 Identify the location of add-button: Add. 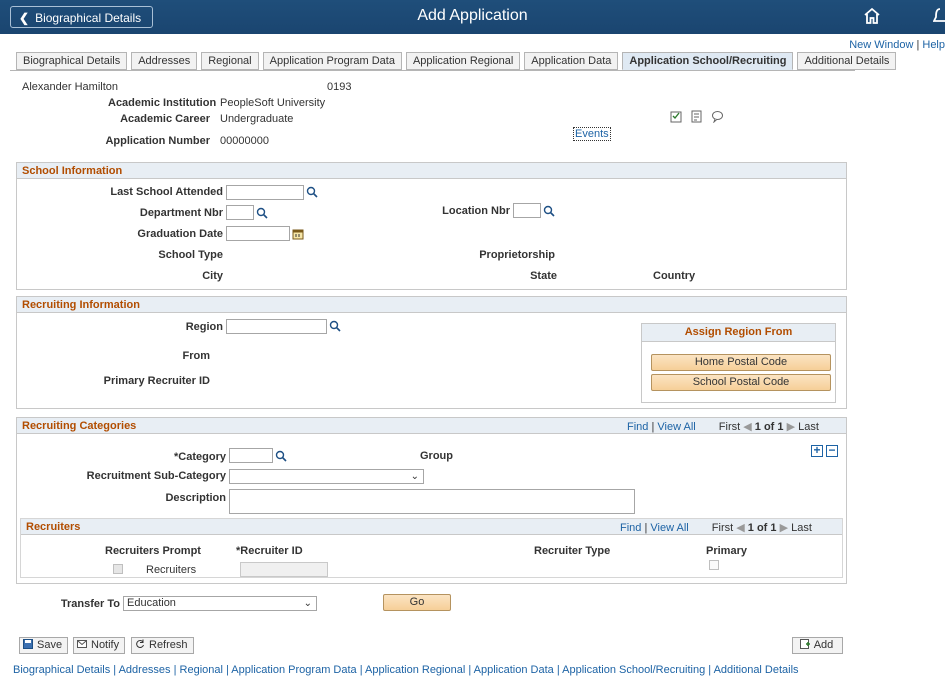
(817, 645).